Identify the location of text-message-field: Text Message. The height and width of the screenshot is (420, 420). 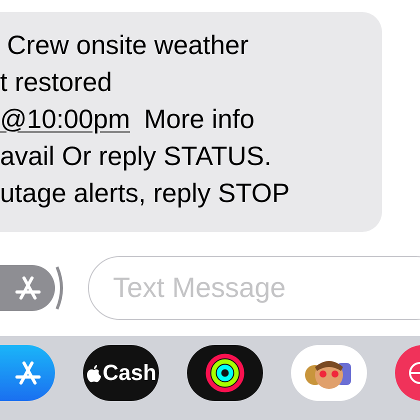
(254, 288).